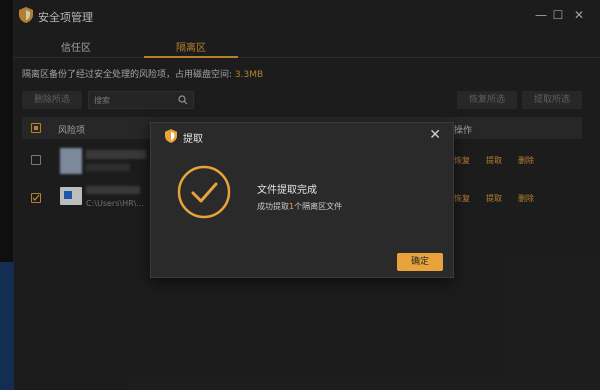  What do you see at coordinates (435, 135) in the screenshot?
I see `close-icon: ✕` at bounding box center [435, 135].